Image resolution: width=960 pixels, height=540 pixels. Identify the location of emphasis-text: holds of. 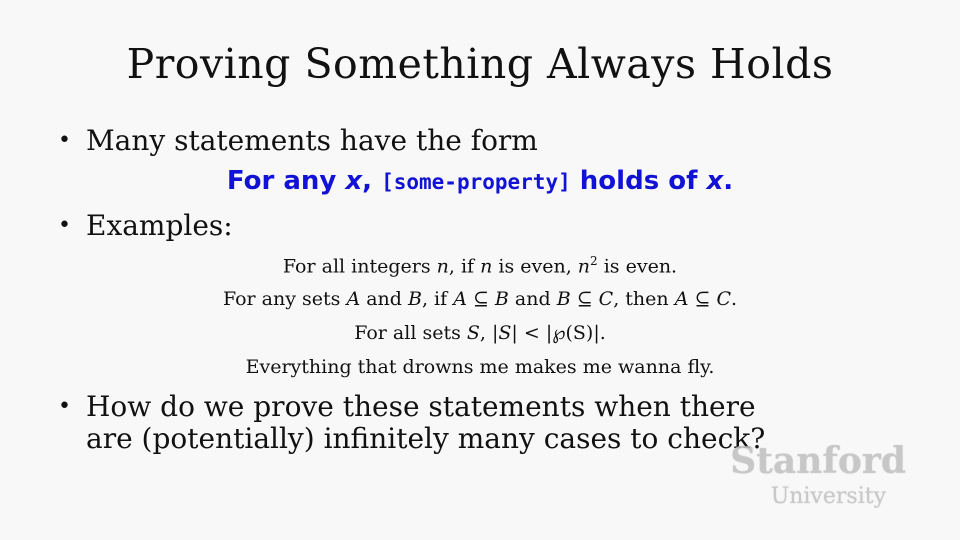
(638, 181).